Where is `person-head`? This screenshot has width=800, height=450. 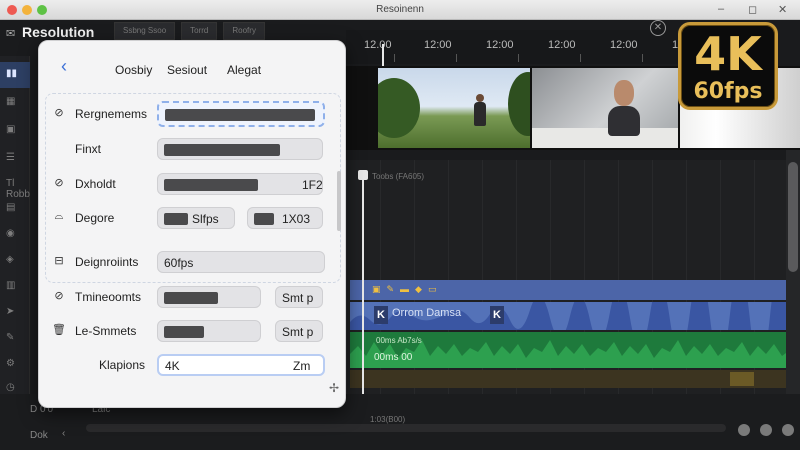
person-head is located at coordinates (624, 93).